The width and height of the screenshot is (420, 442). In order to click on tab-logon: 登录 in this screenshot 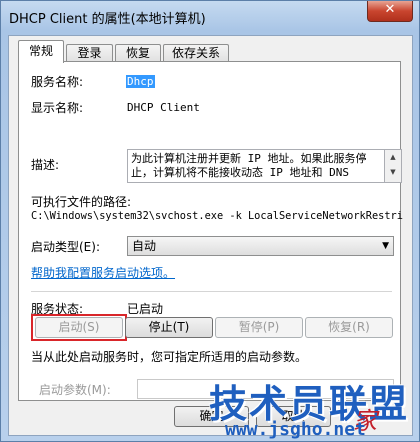, I will do `click(89, 53)`.